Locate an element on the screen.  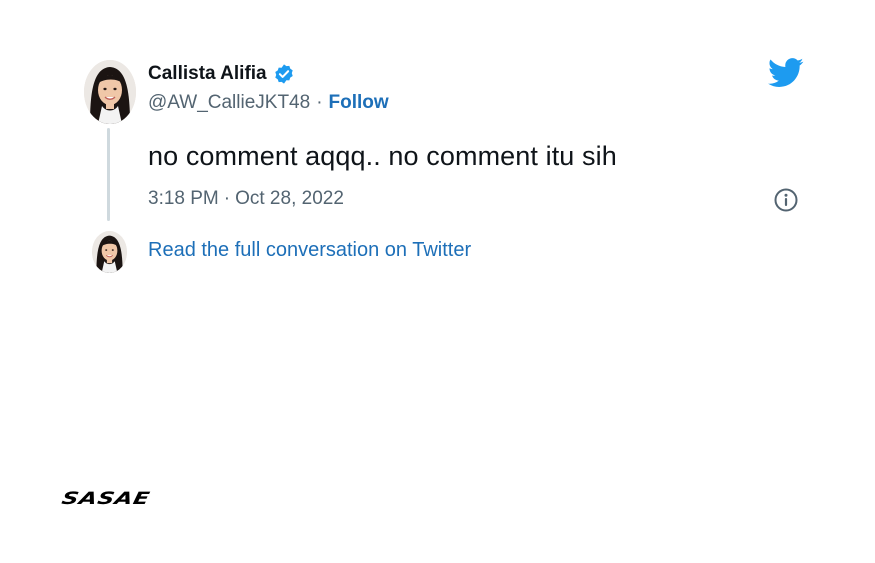
tweet-time: 3:18 PM is located at coordinates (183, 198).